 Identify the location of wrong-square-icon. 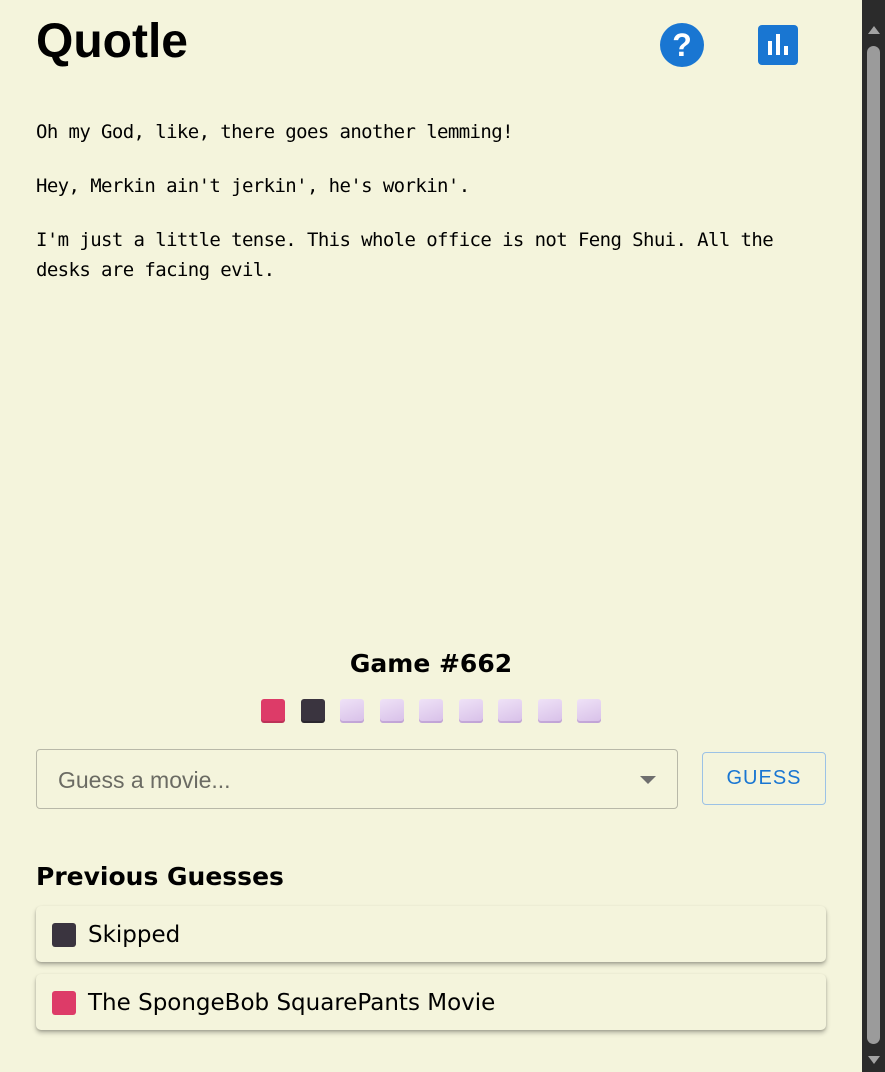
(64, 1003).